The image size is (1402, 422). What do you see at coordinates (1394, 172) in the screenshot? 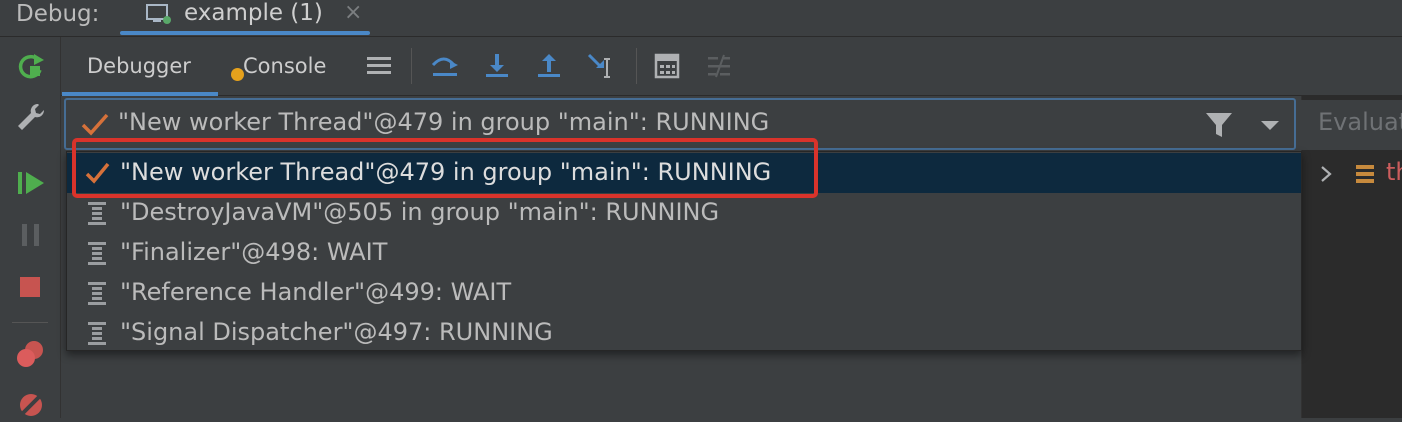
I see `variable-name: th` at bounding box center [1394, 172].